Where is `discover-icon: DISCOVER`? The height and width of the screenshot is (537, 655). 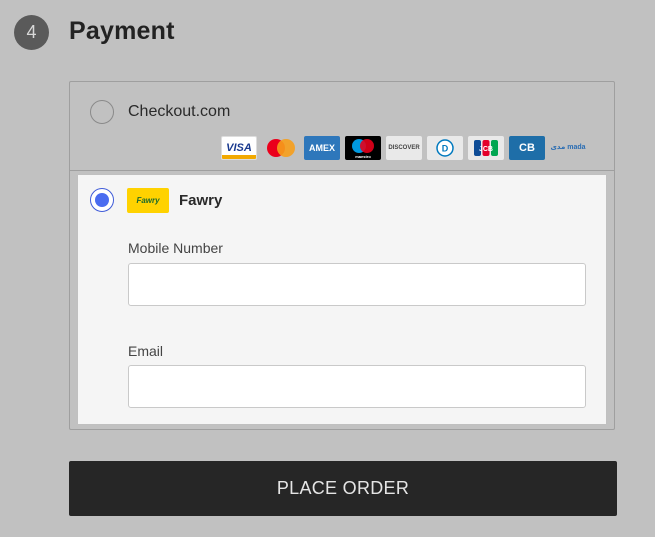
discover-icon: DISCOVER is located at coordinates (404, 148).